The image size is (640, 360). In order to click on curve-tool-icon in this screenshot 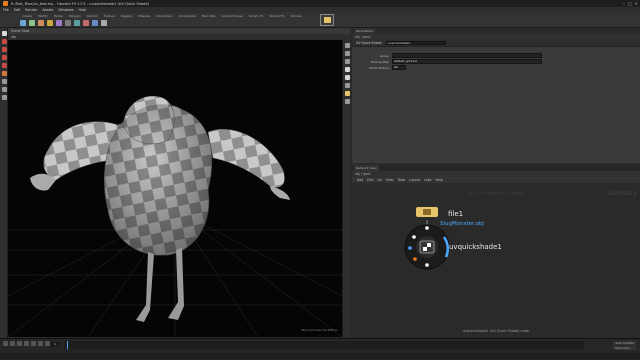, I will do `click(95, 23)`.